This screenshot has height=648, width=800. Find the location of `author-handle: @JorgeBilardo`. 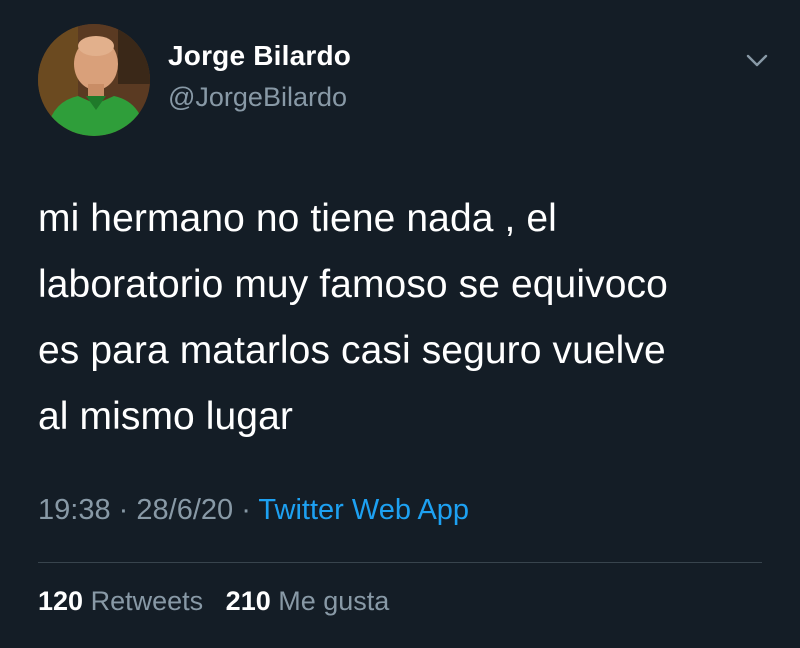

author-handle: @JorgeBilardo is located at coordinates (257, 97).